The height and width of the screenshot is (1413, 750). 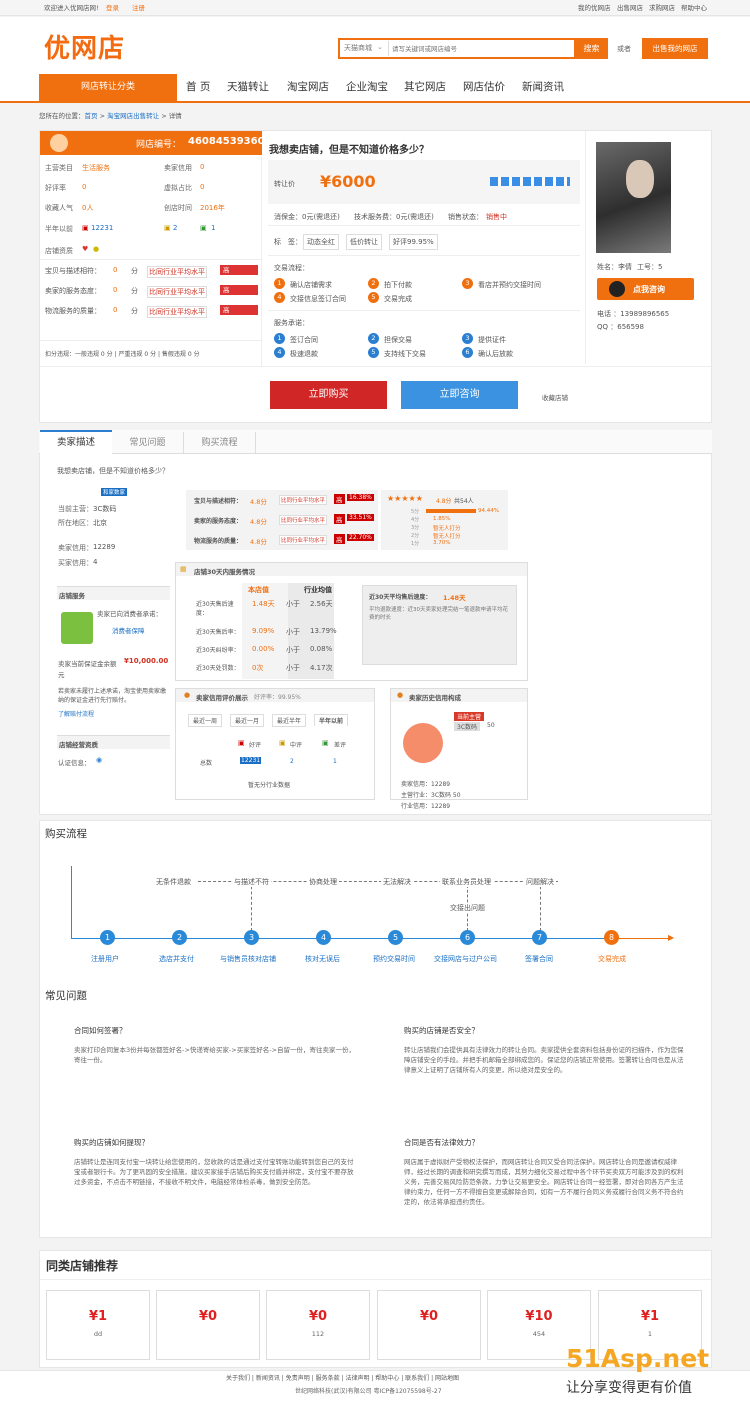 What do you see at coordinates (325, 743) in the screenshot?
I see `bad-icon: ▣` at bounding box center [325, 743].